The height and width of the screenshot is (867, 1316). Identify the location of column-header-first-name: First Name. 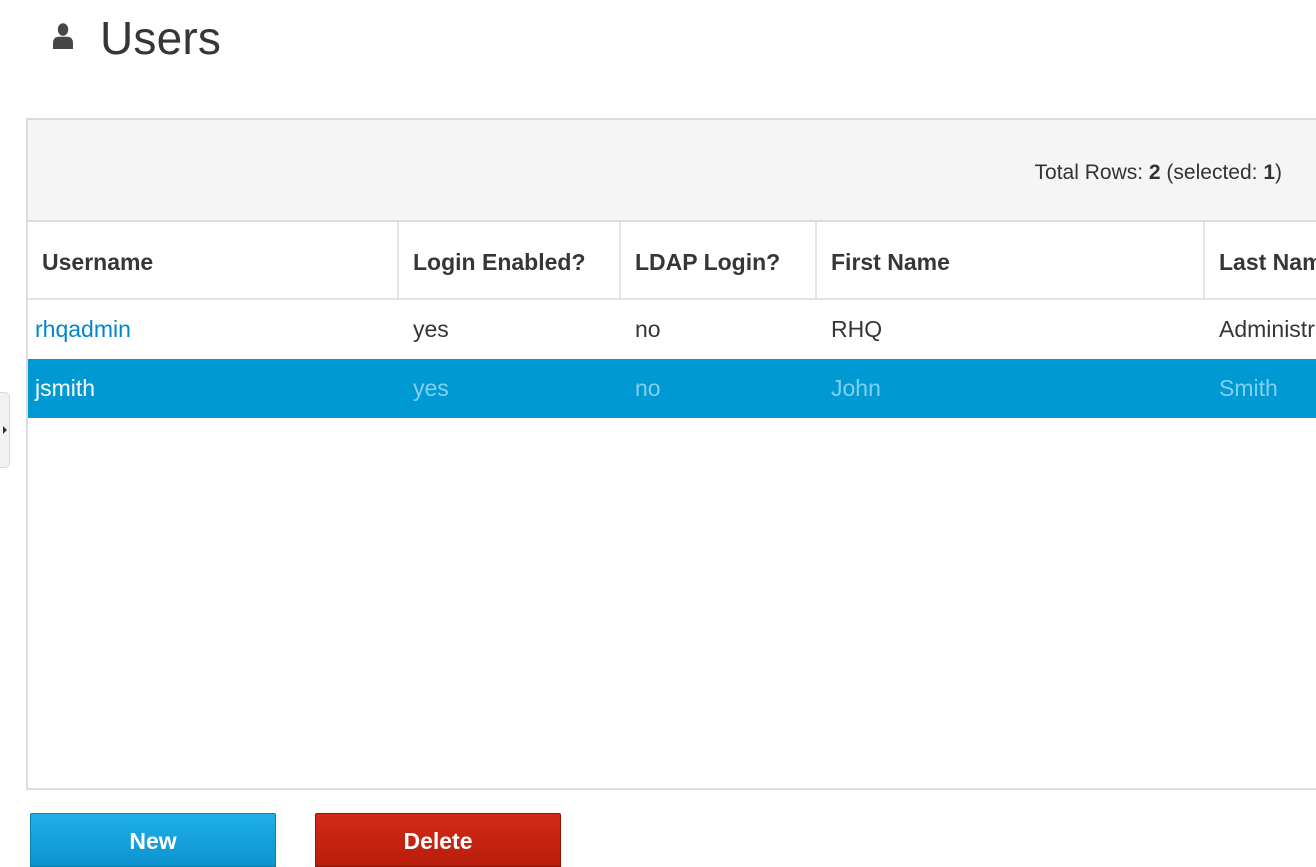
(1011, 260).